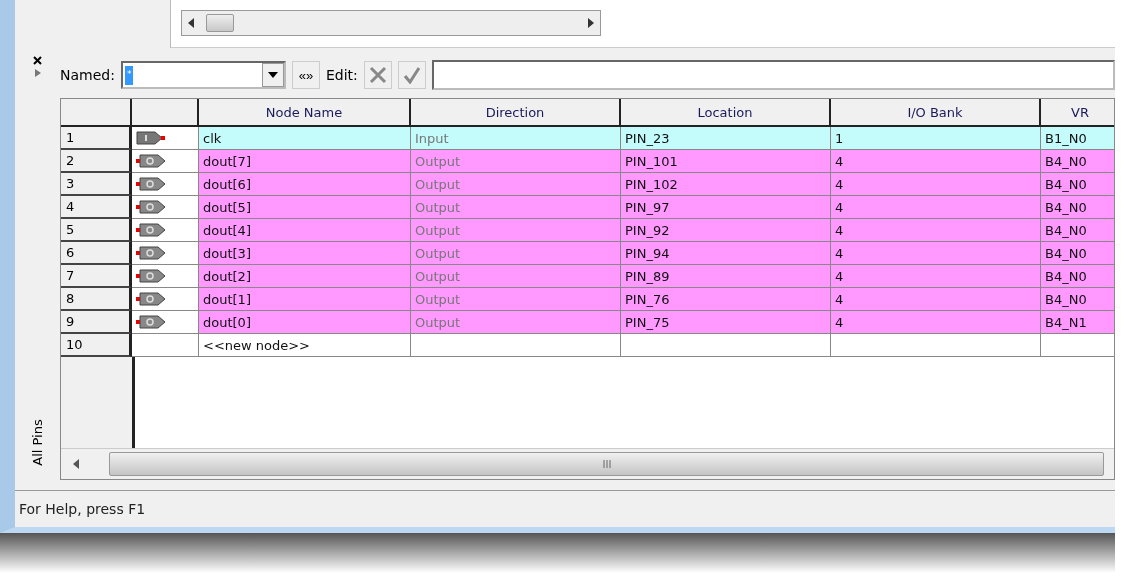 The height and width of the screenshot is (581, 1125). What do you see at coordinates (305, 161) in the screenshot?
I see `table-cell: dout[7]` at bounding box center [305, 161].